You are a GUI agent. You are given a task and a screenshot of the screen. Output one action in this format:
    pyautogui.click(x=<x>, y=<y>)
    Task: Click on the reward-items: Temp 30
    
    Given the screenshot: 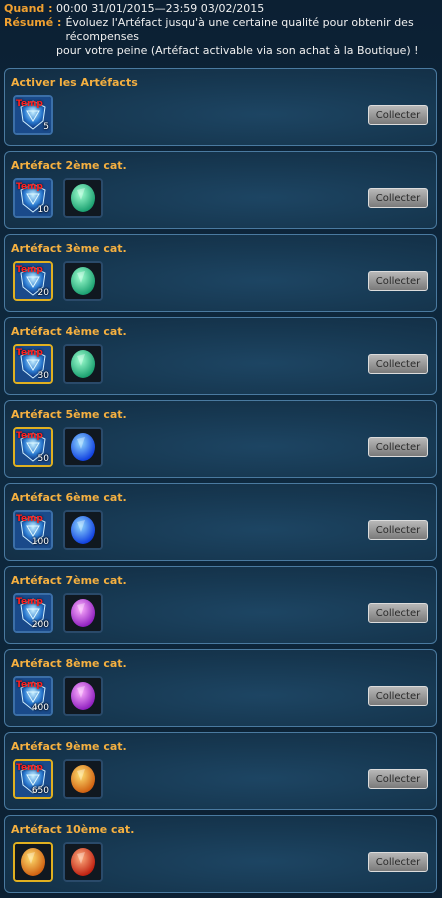 What is the action you would take?
    pyautogui.click(x=58, y=364)
    